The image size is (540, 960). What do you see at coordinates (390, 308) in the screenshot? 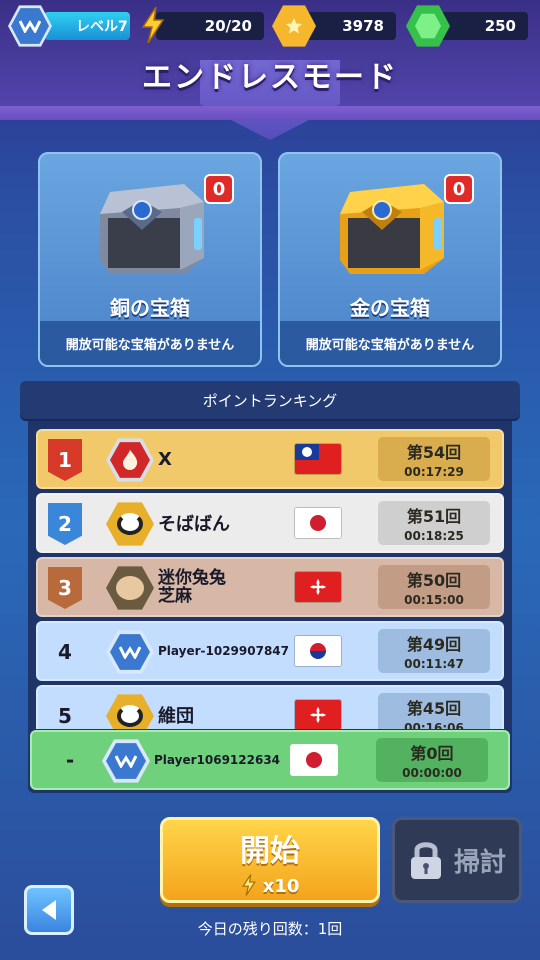
I see `gold-chest-name: 金の宝箱` at bounding box center [390, 308].